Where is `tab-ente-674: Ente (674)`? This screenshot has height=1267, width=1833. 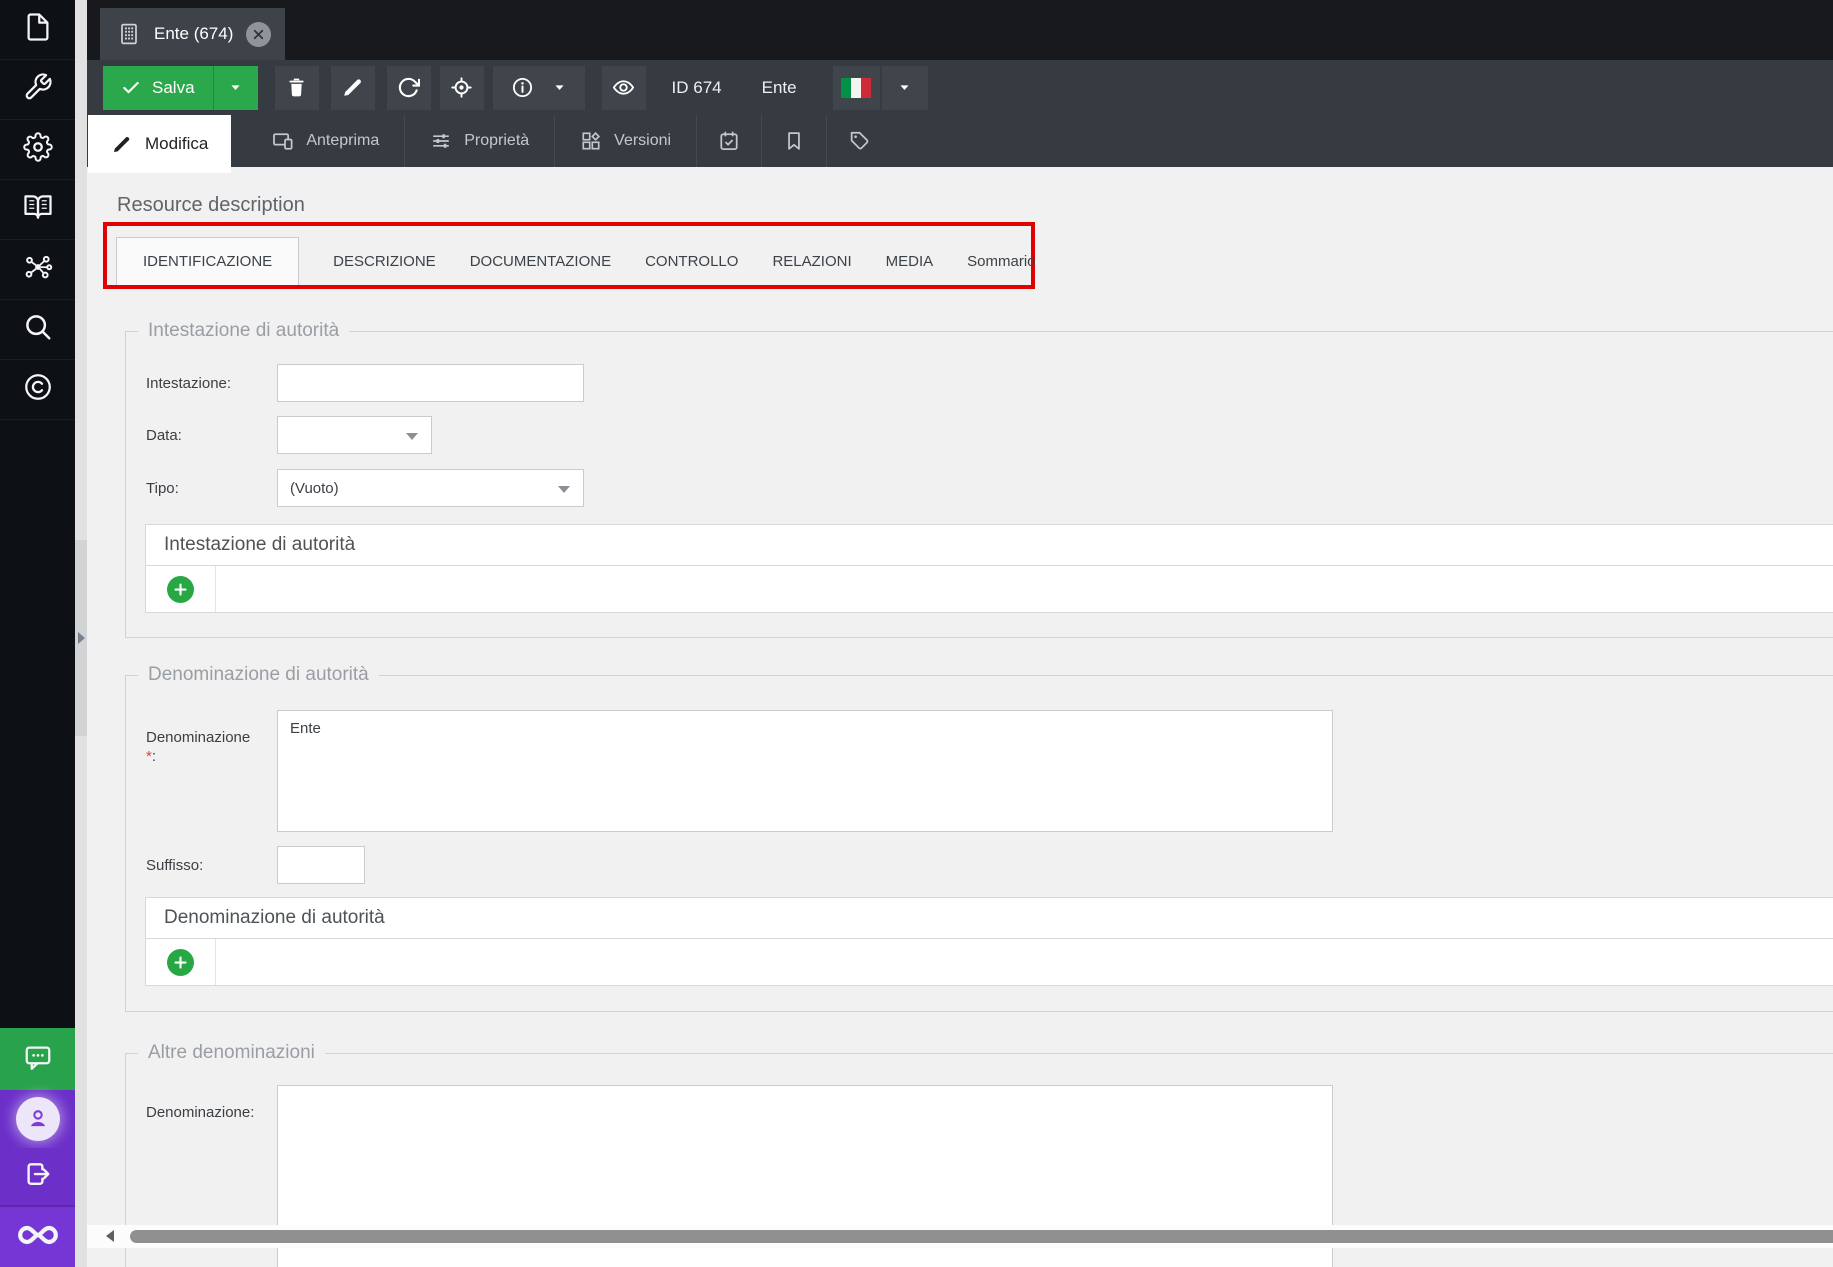
tab-ente-674: Ente (674) is located at coordinates (193, 34).